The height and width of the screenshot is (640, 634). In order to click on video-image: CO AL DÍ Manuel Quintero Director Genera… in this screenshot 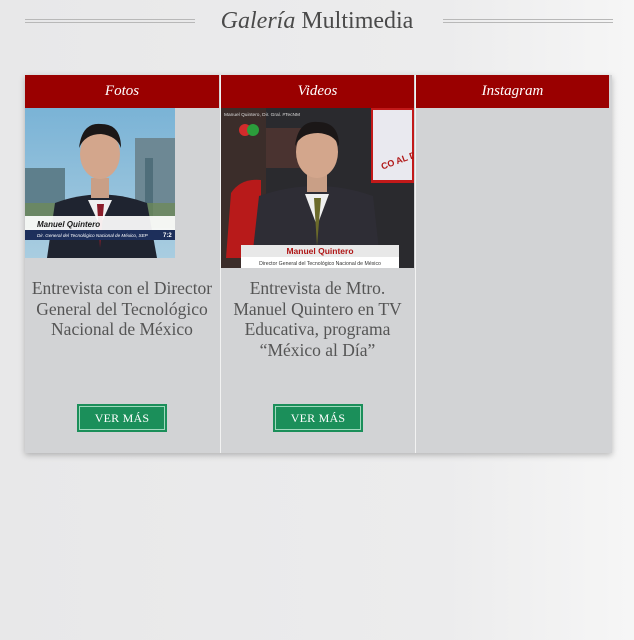, I will do `click(317, 188)`.